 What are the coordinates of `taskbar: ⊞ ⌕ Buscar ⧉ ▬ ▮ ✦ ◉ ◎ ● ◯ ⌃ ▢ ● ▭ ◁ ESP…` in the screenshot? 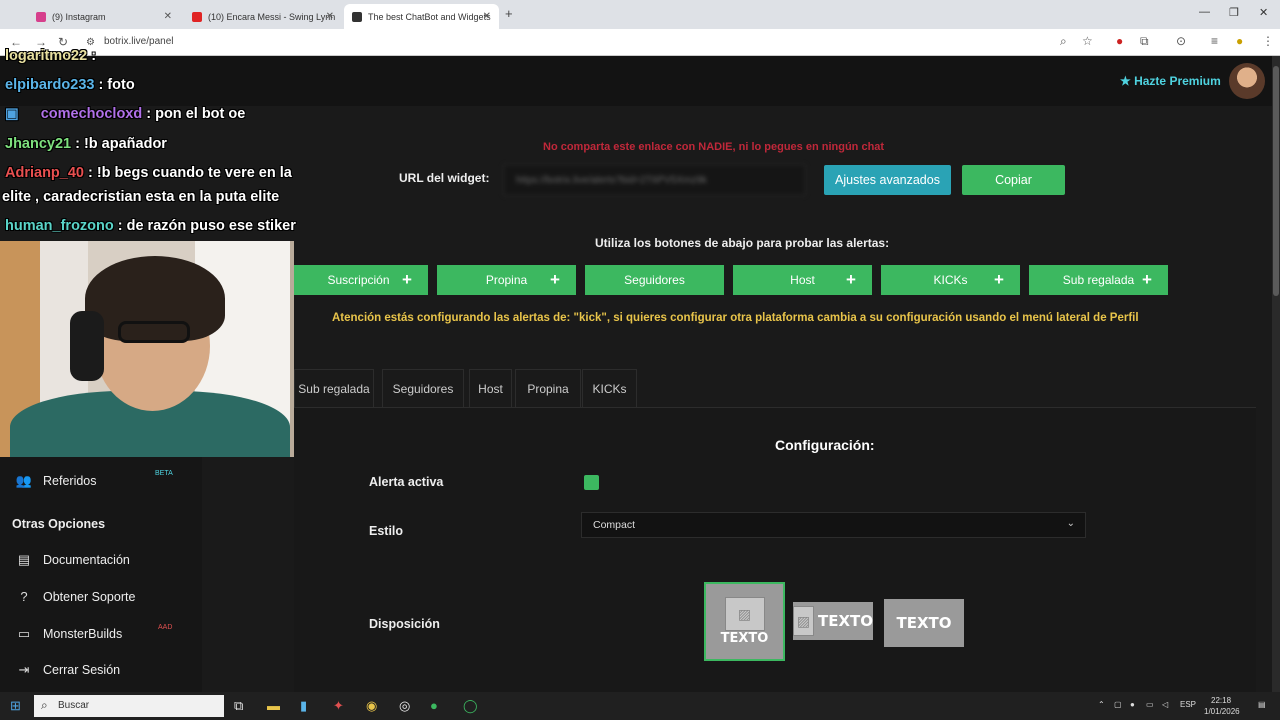 It's located at (640, 706).